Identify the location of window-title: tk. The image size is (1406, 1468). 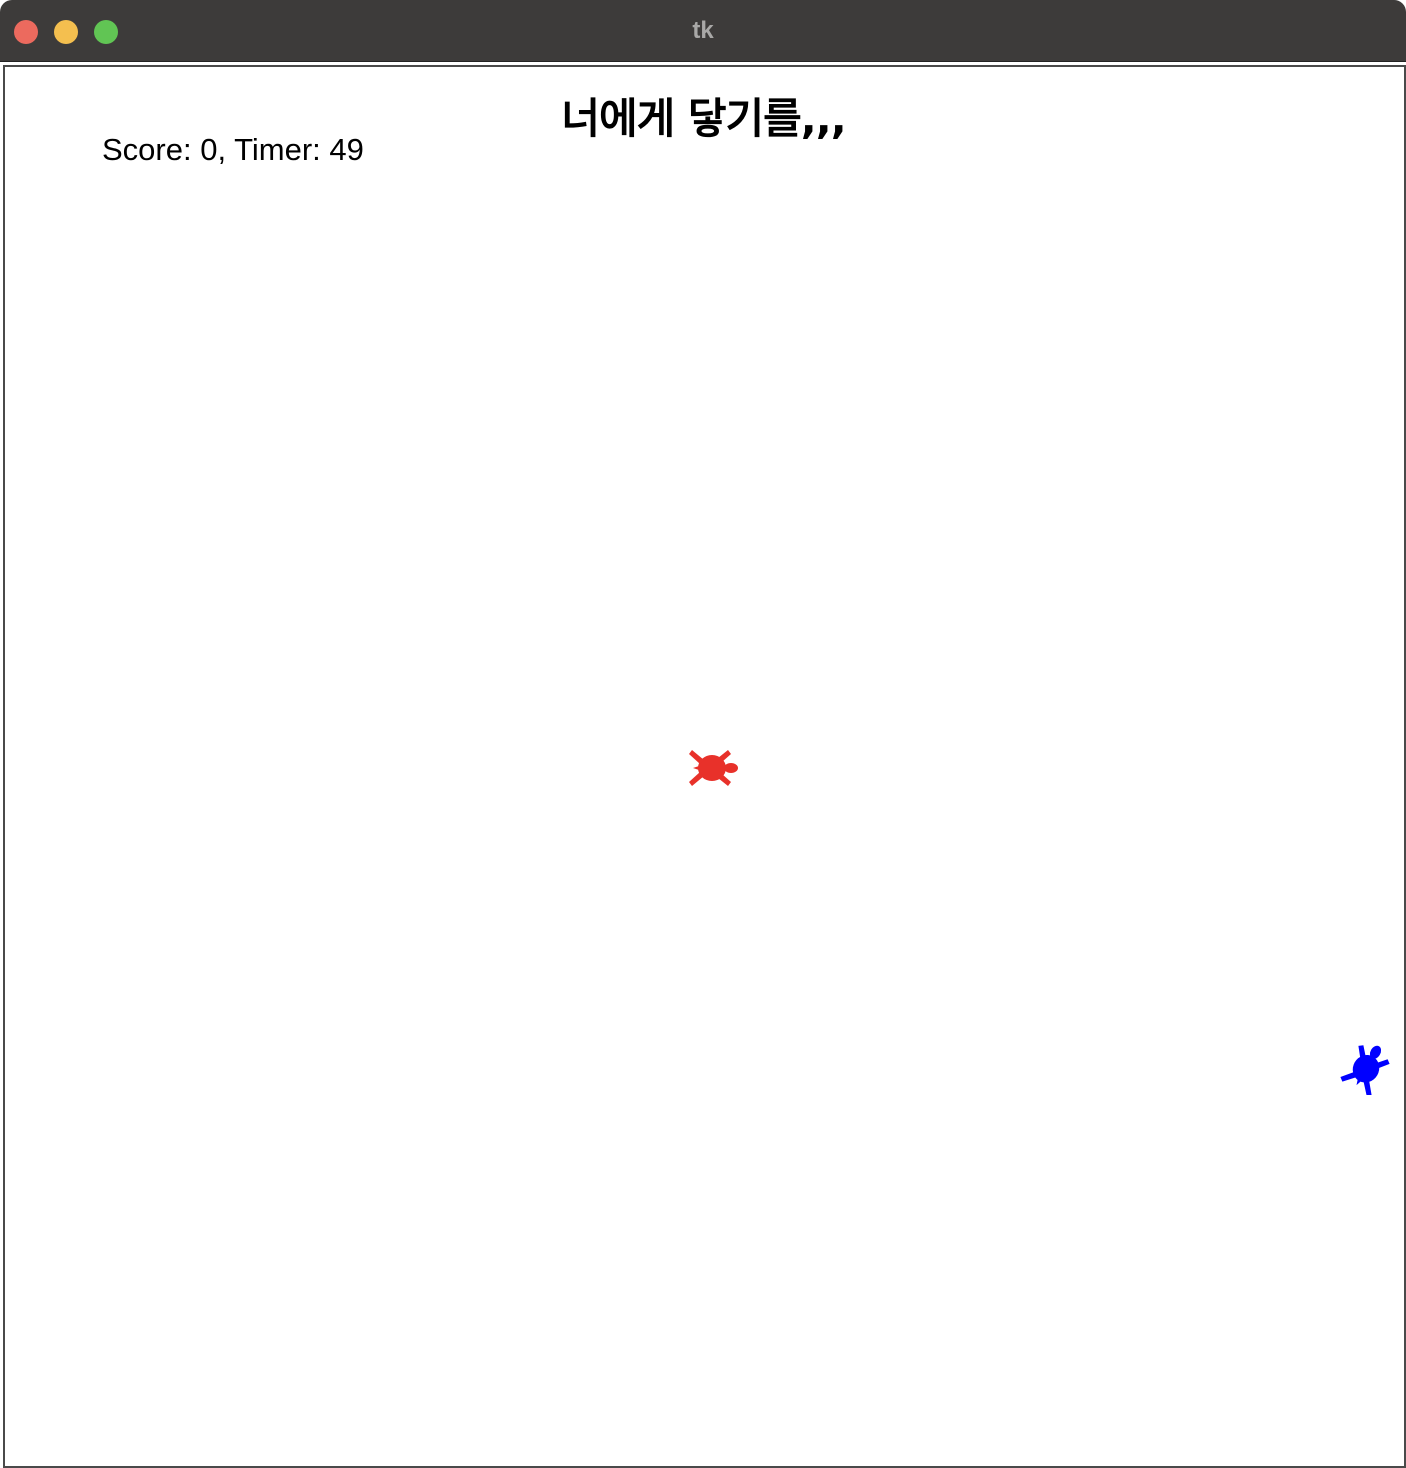
(703, 30).